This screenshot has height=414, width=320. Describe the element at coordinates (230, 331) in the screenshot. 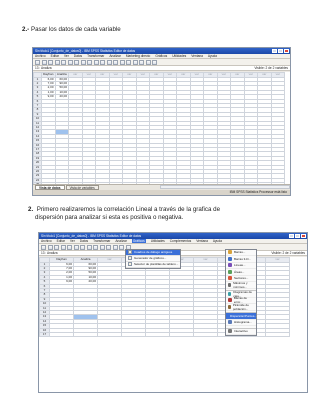

I see `interactivo-icon` at that location.